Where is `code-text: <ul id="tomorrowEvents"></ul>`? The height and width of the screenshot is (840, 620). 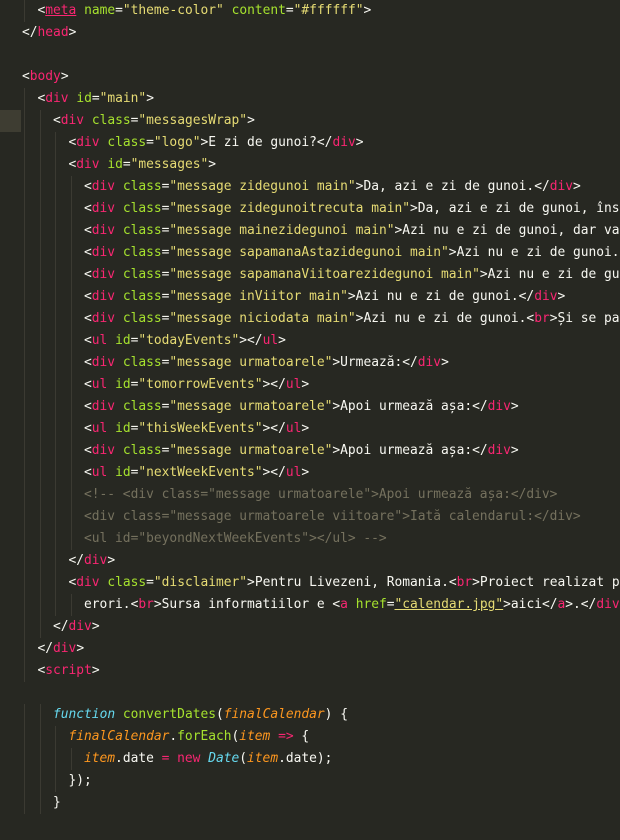
code-text: <ul id="tomorrowEvents"></ul> is located at coordinates (196, 385).